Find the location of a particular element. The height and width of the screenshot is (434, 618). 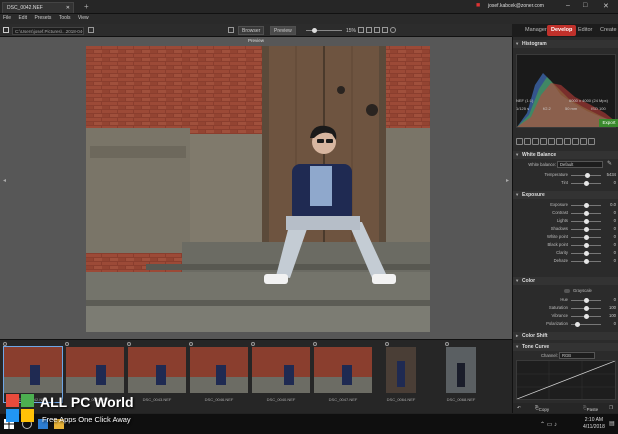

slider-polarization: Polarization 0 is located at coordinates (565, 324).